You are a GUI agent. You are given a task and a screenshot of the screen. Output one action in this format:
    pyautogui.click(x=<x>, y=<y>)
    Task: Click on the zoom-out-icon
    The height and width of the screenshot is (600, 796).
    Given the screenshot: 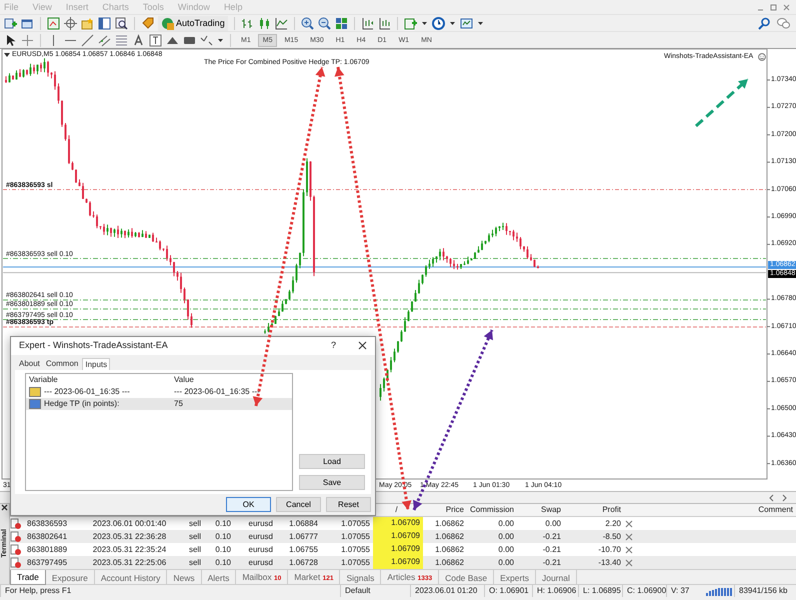 What is the action you would take?
    pyautogui.click(x=324, y=23)
    